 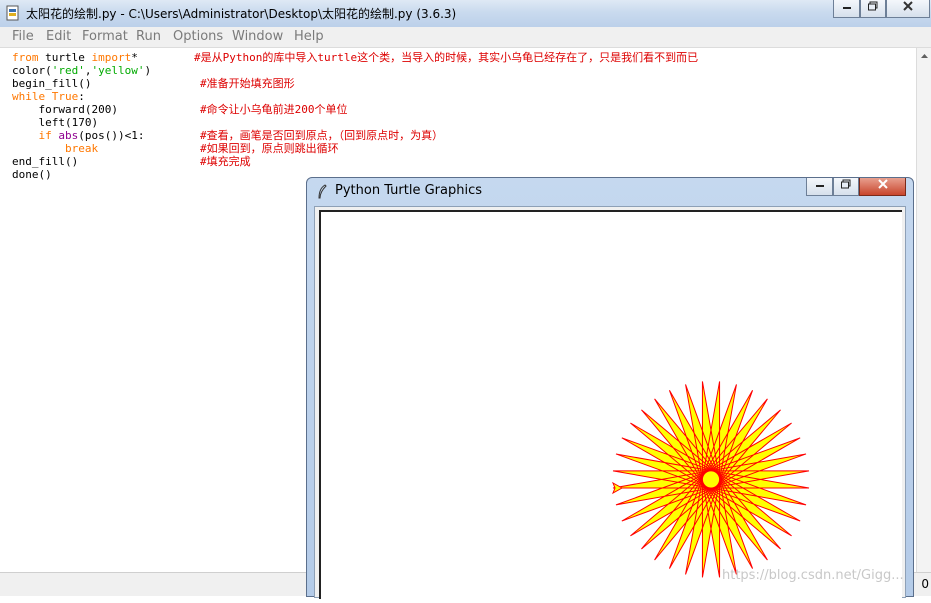 What do you see at coordinates (82, 70) in the screenshot?
I see `code-line-2: color('red','yellow')` at bounding box center [82, 70].